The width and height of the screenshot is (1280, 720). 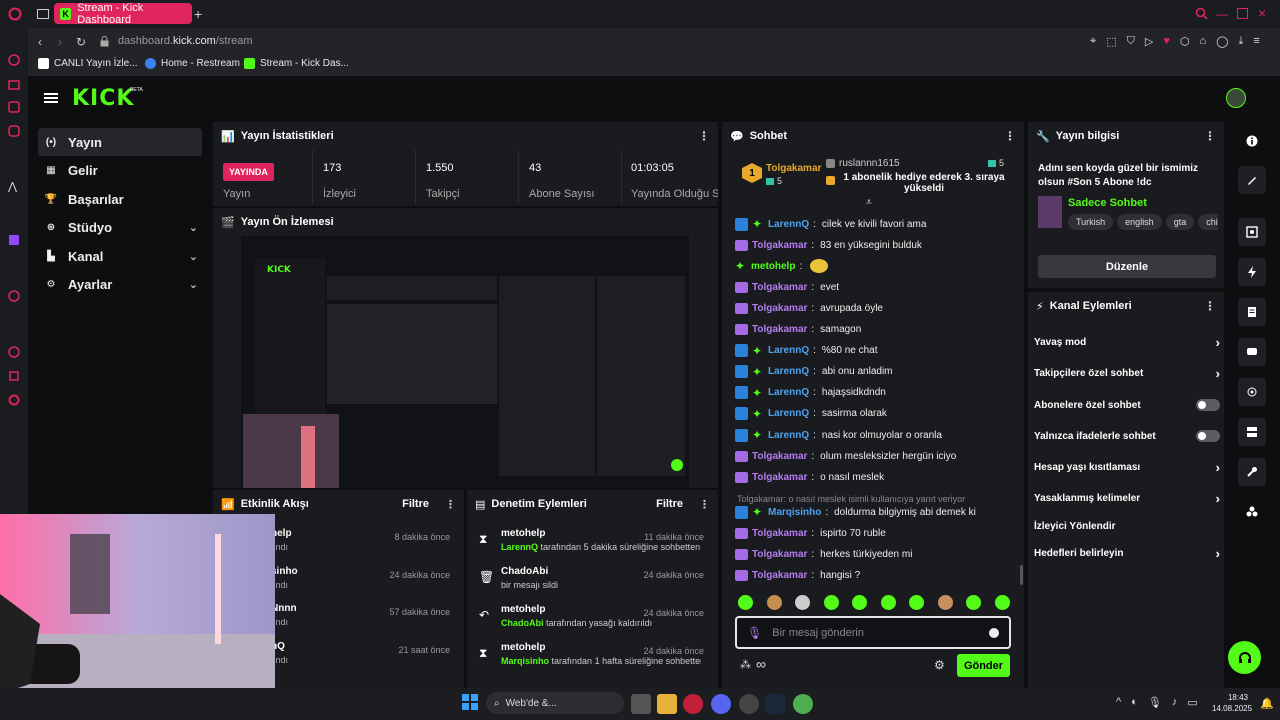 I want to click on support-headset-icon, so click(x=1244, y=657).